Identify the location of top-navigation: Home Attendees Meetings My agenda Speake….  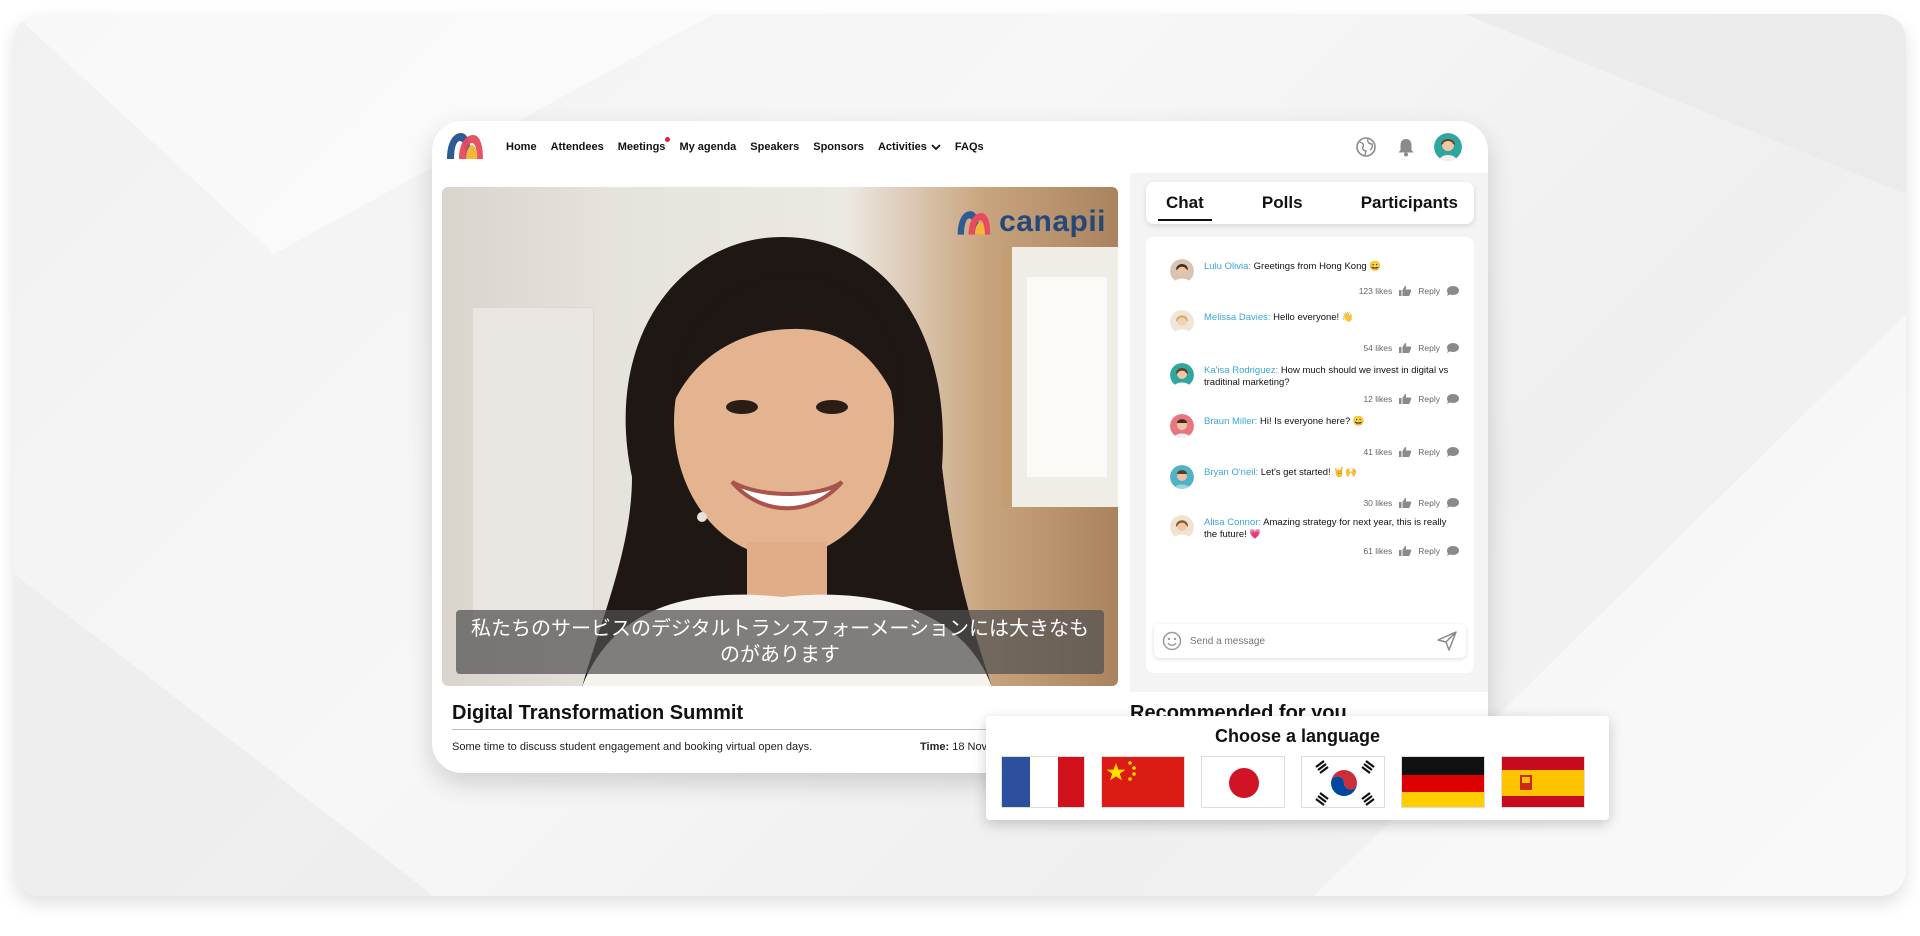
(960, 147).